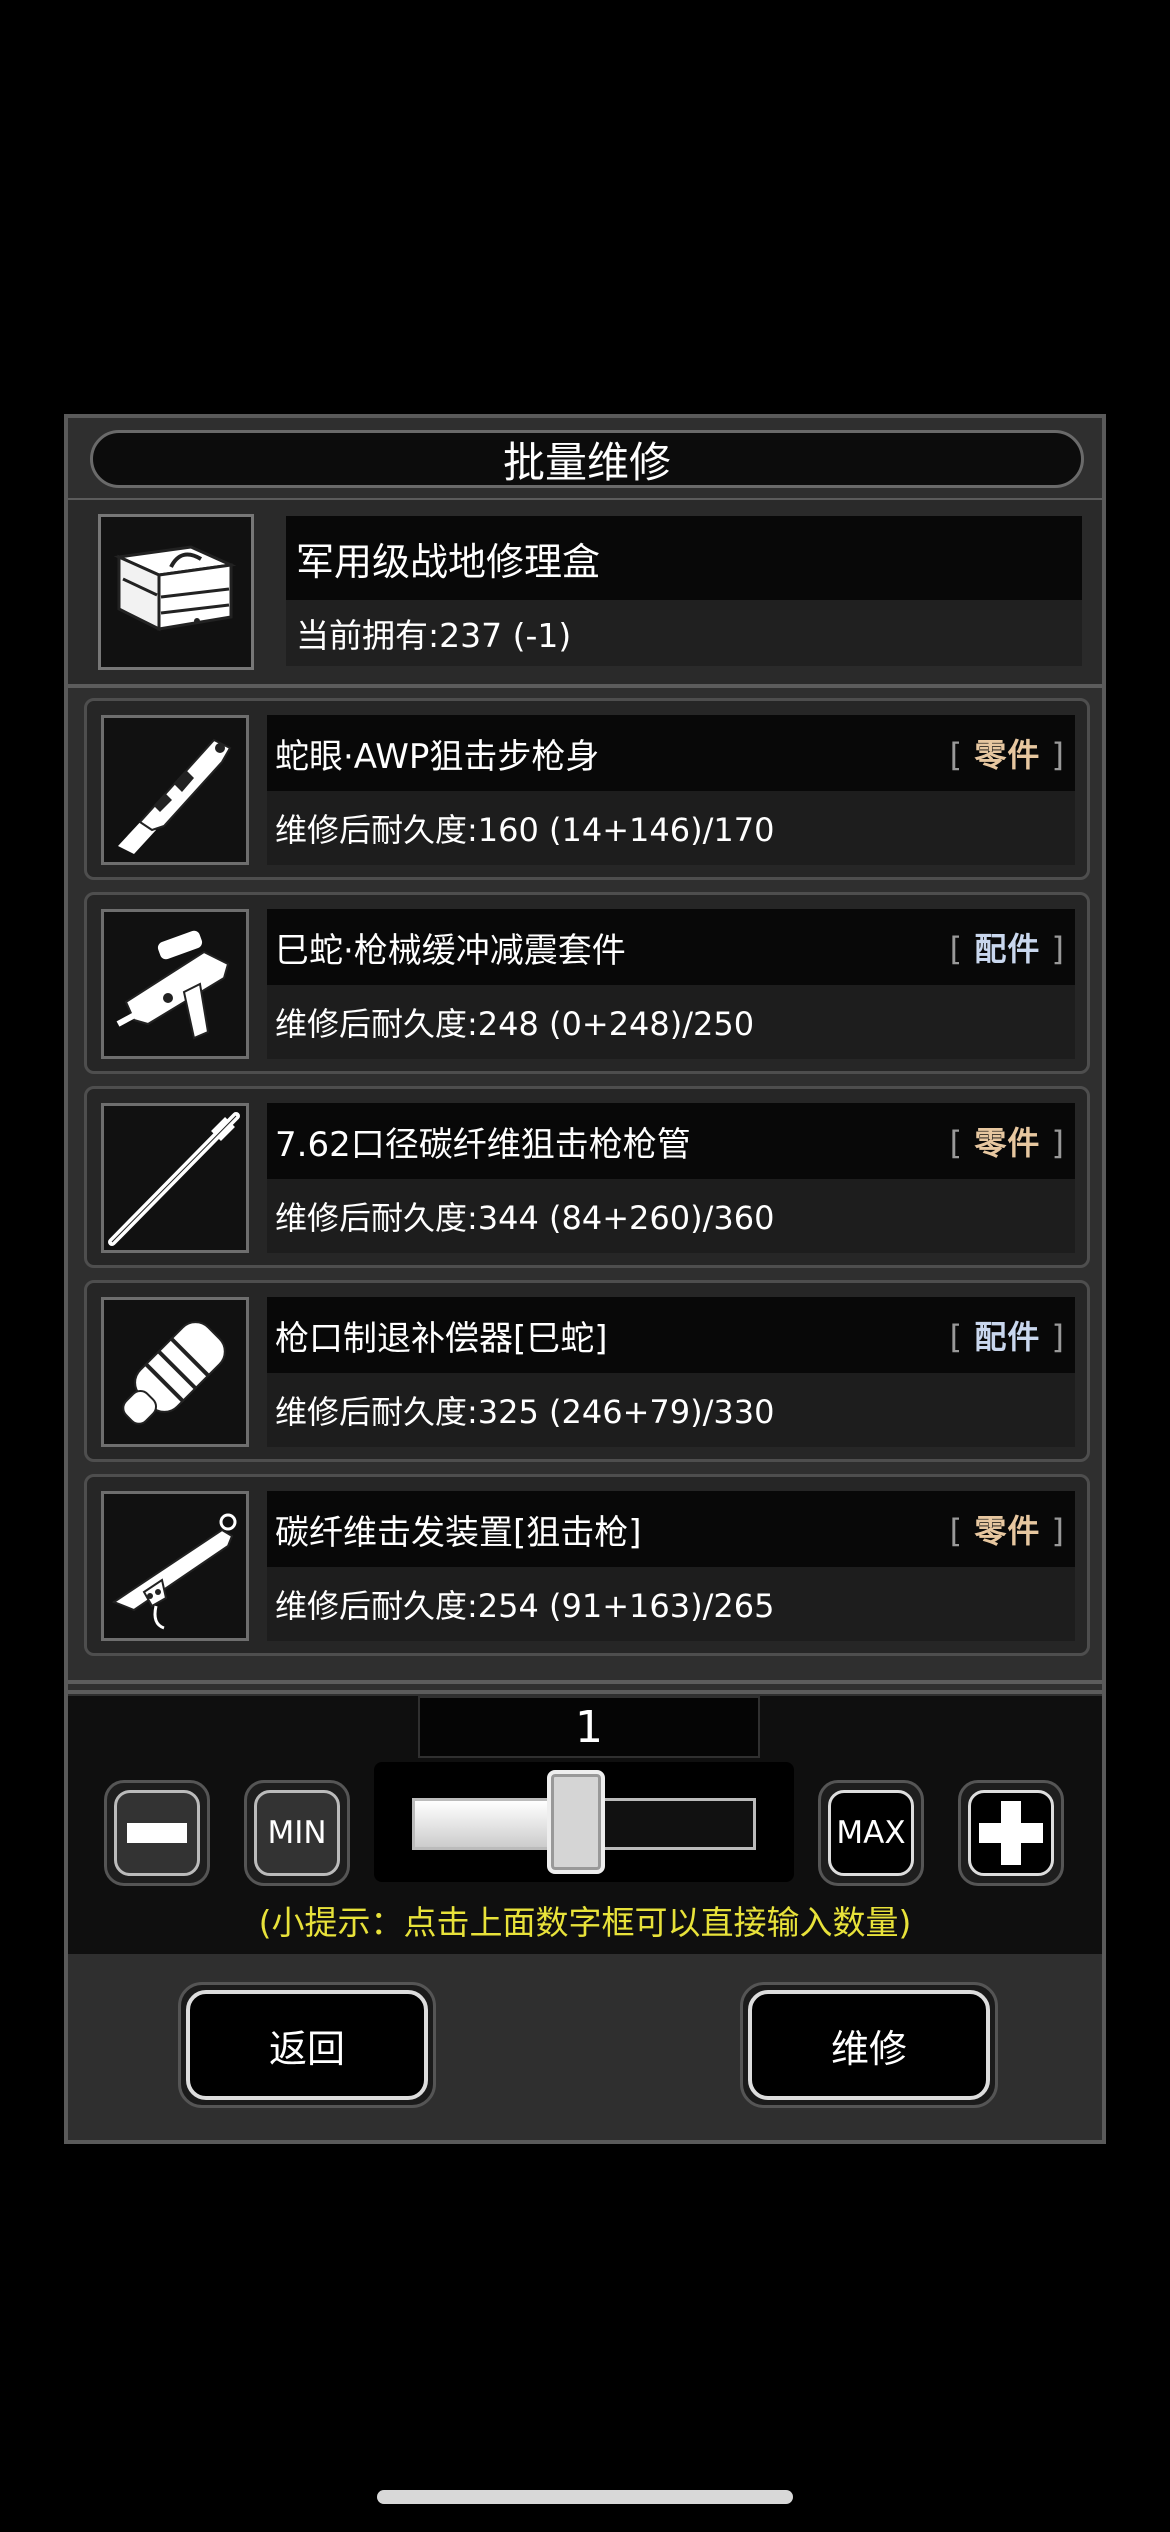  I want to click on toolbox-icon, so click(176, 592).